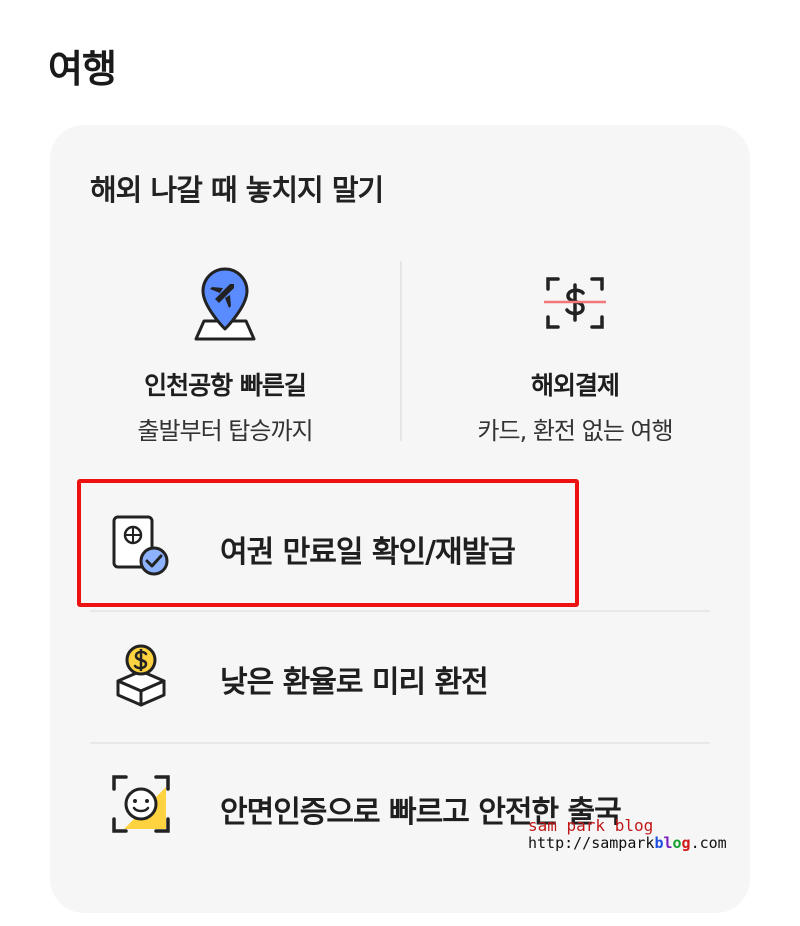 This screenshot has height=926, width=800. I want to click on watermark-line1: sam park blog, so click(591, 825).